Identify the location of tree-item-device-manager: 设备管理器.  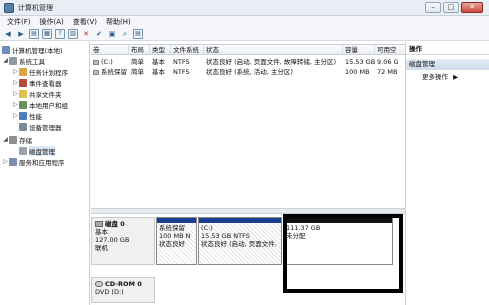
(37, 126).